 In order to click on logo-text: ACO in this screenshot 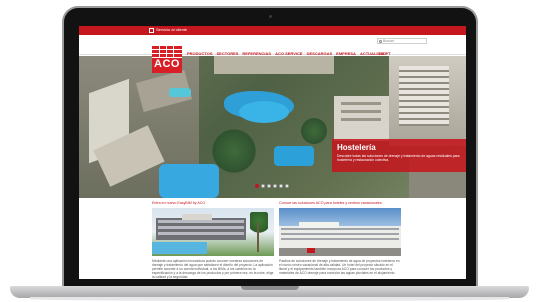, I will do `click(167, 64)`.